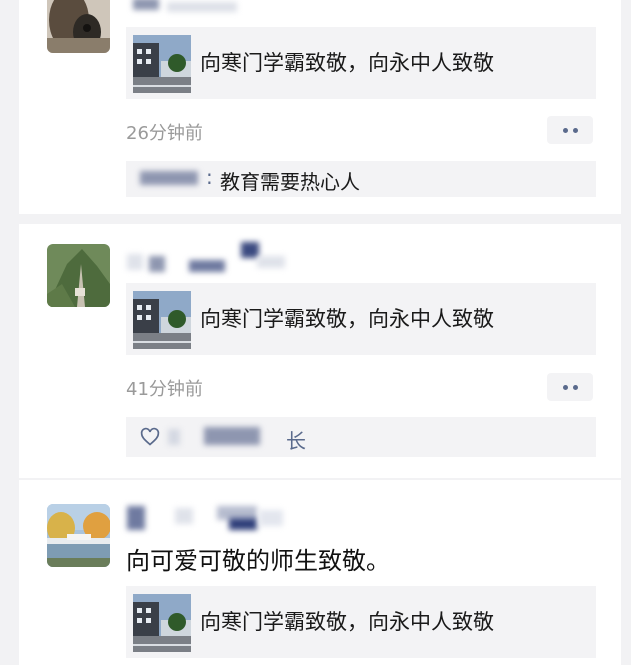  What do you see at coordinates (150, 439) in the screenshot?
I see `heart-outline-icon` at bounding box center [150, 439].